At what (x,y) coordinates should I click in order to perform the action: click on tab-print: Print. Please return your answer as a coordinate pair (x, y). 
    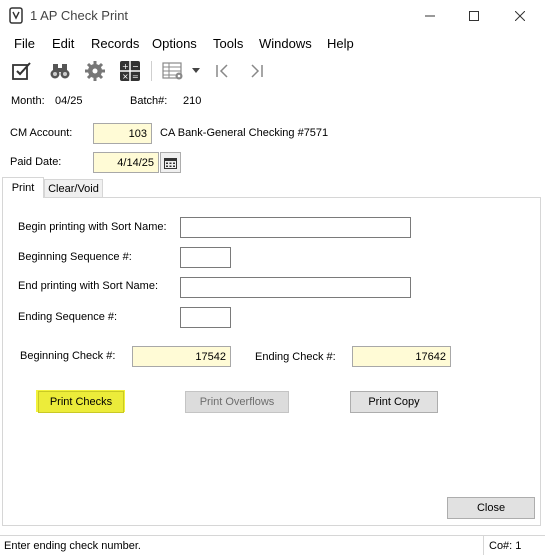
    Looking at the image, I should click on (23, 187).